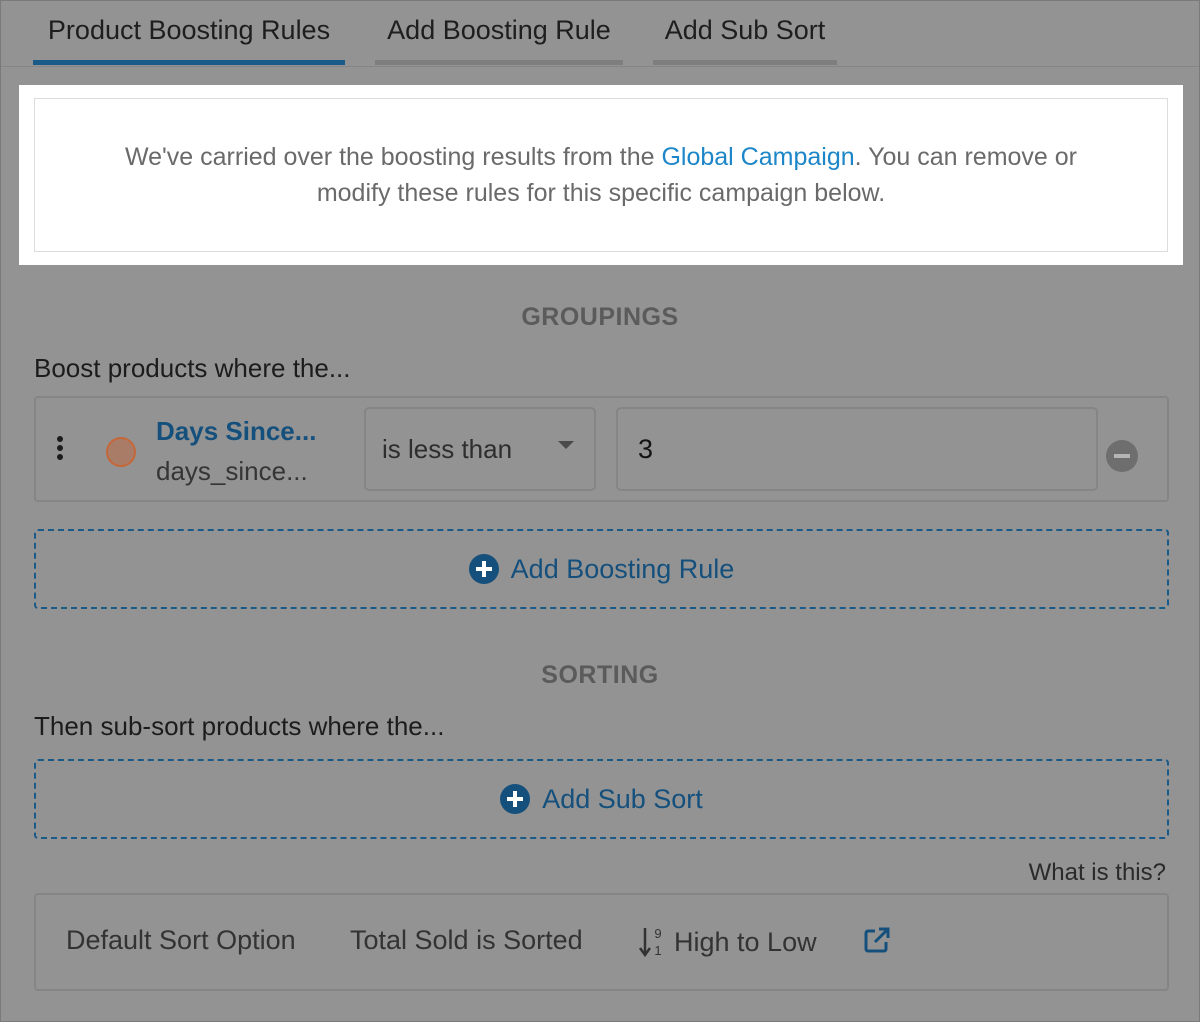 The height and width of the screenshot is (1022, 1200). Describe the element at coordinates (600, 675) in the screenshot. I see `sorting-title: SORTING` at that location.